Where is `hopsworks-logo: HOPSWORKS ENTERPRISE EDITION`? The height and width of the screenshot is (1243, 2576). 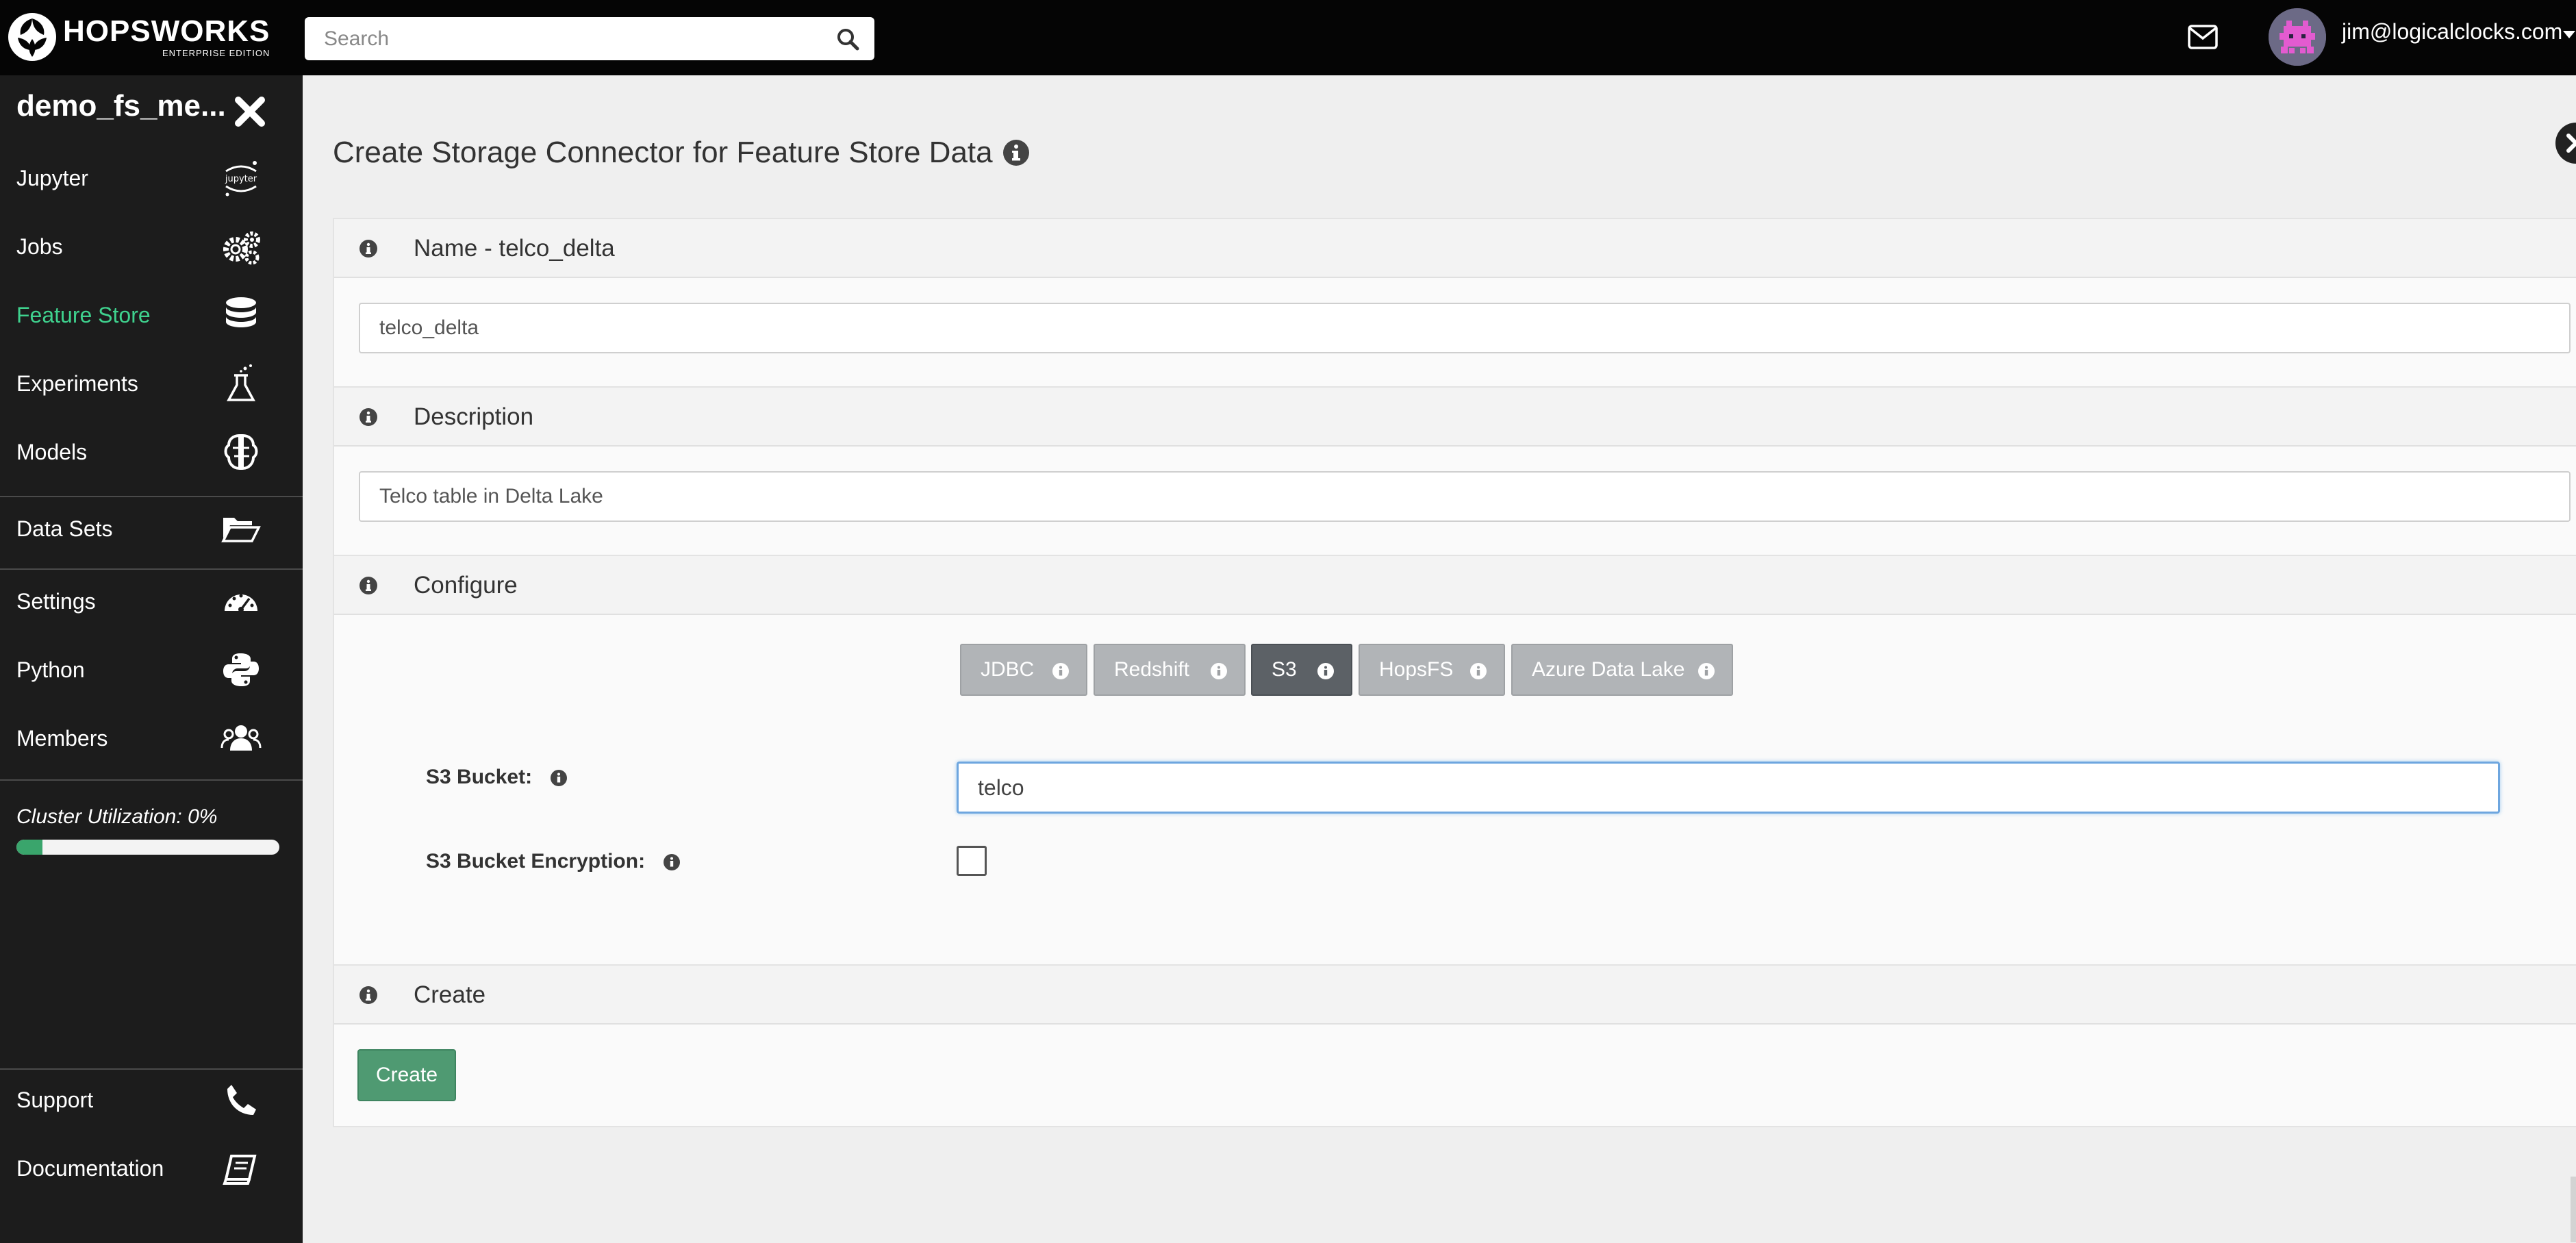 hopsworks-logo: HOPSWORKS ENTERPRISE EDITION is located at coordinates (138, 37).